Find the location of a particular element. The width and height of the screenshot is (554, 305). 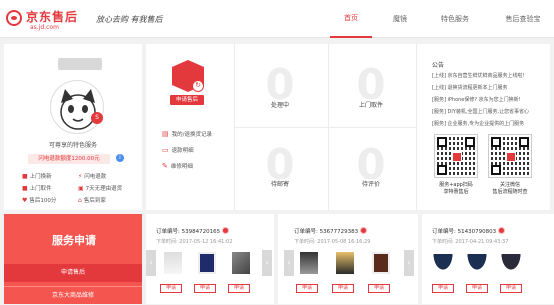

order-number: 订单编号: 53984720165 is located at coordinates (188, 232).